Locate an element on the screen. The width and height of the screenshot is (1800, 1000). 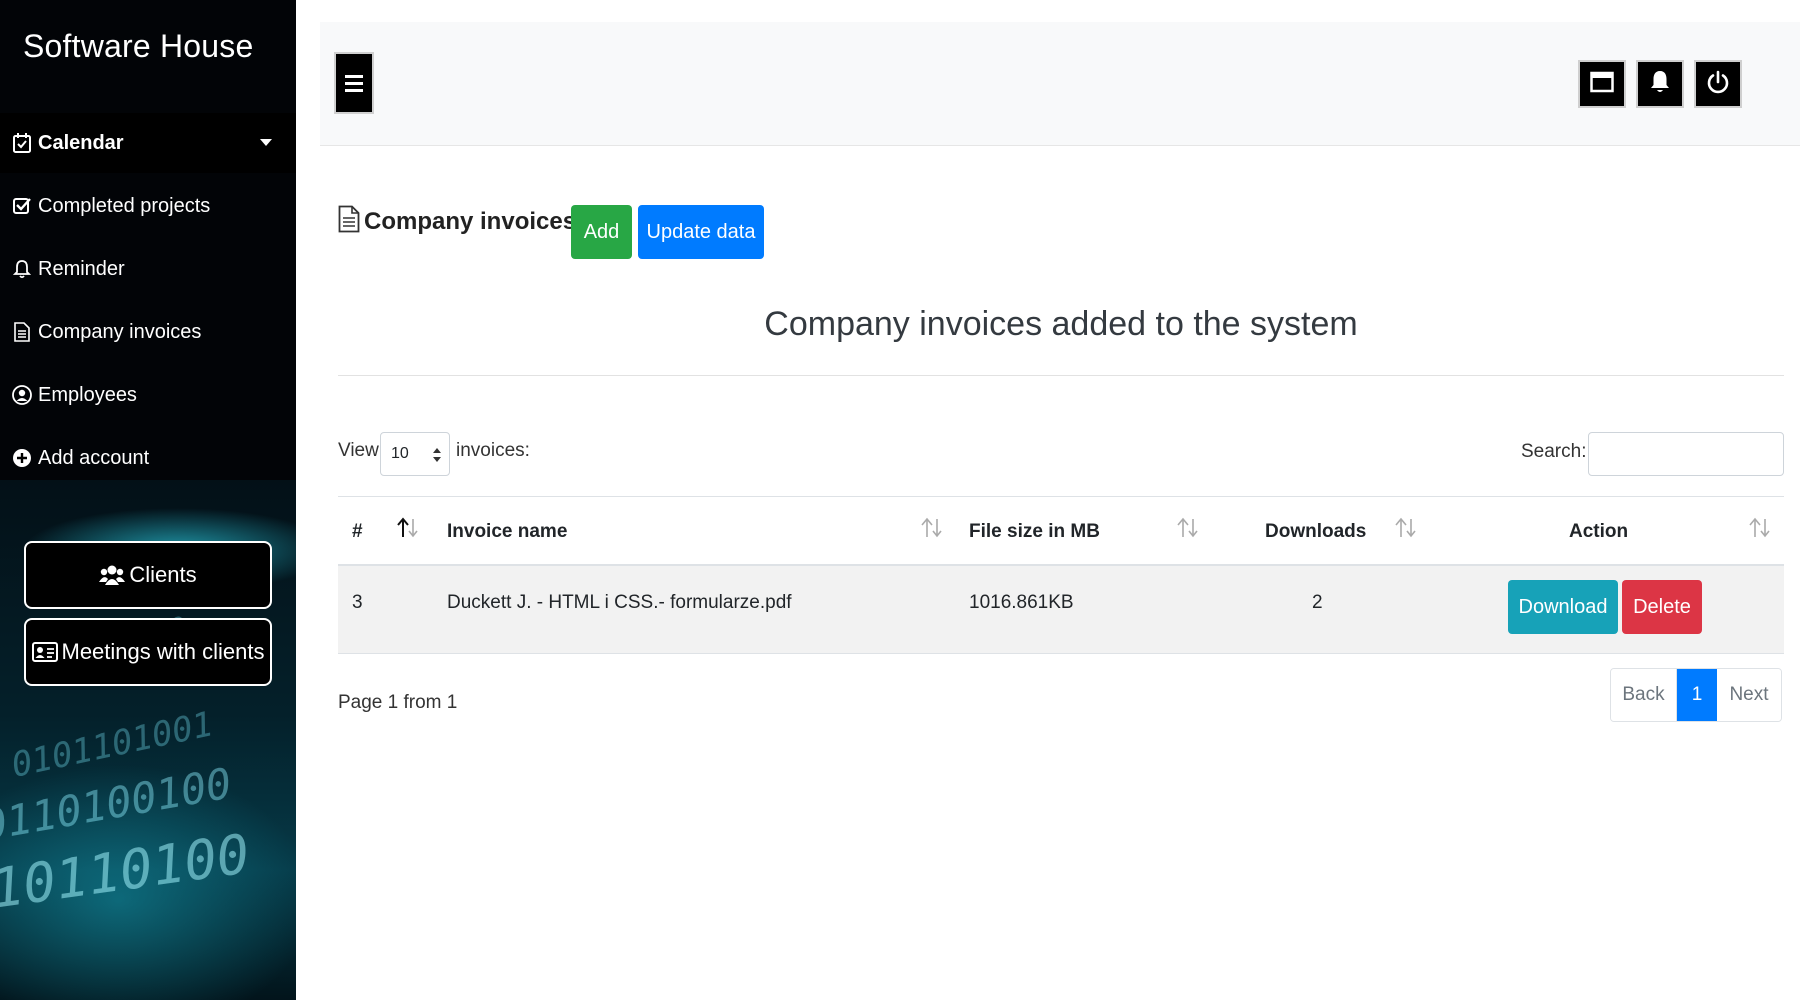
column-header-number: # is located at coordinates (357, 532).